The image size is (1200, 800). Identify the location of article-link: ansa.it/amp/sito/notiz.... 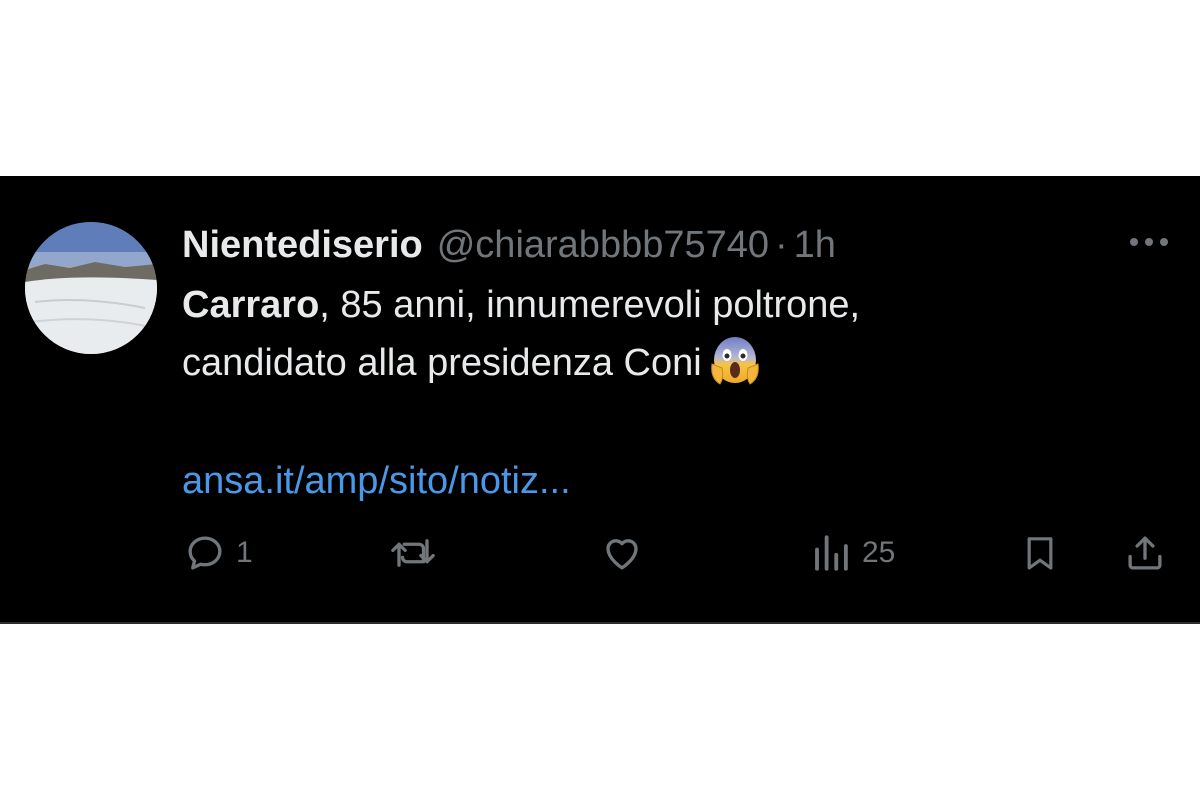
(376, 481).